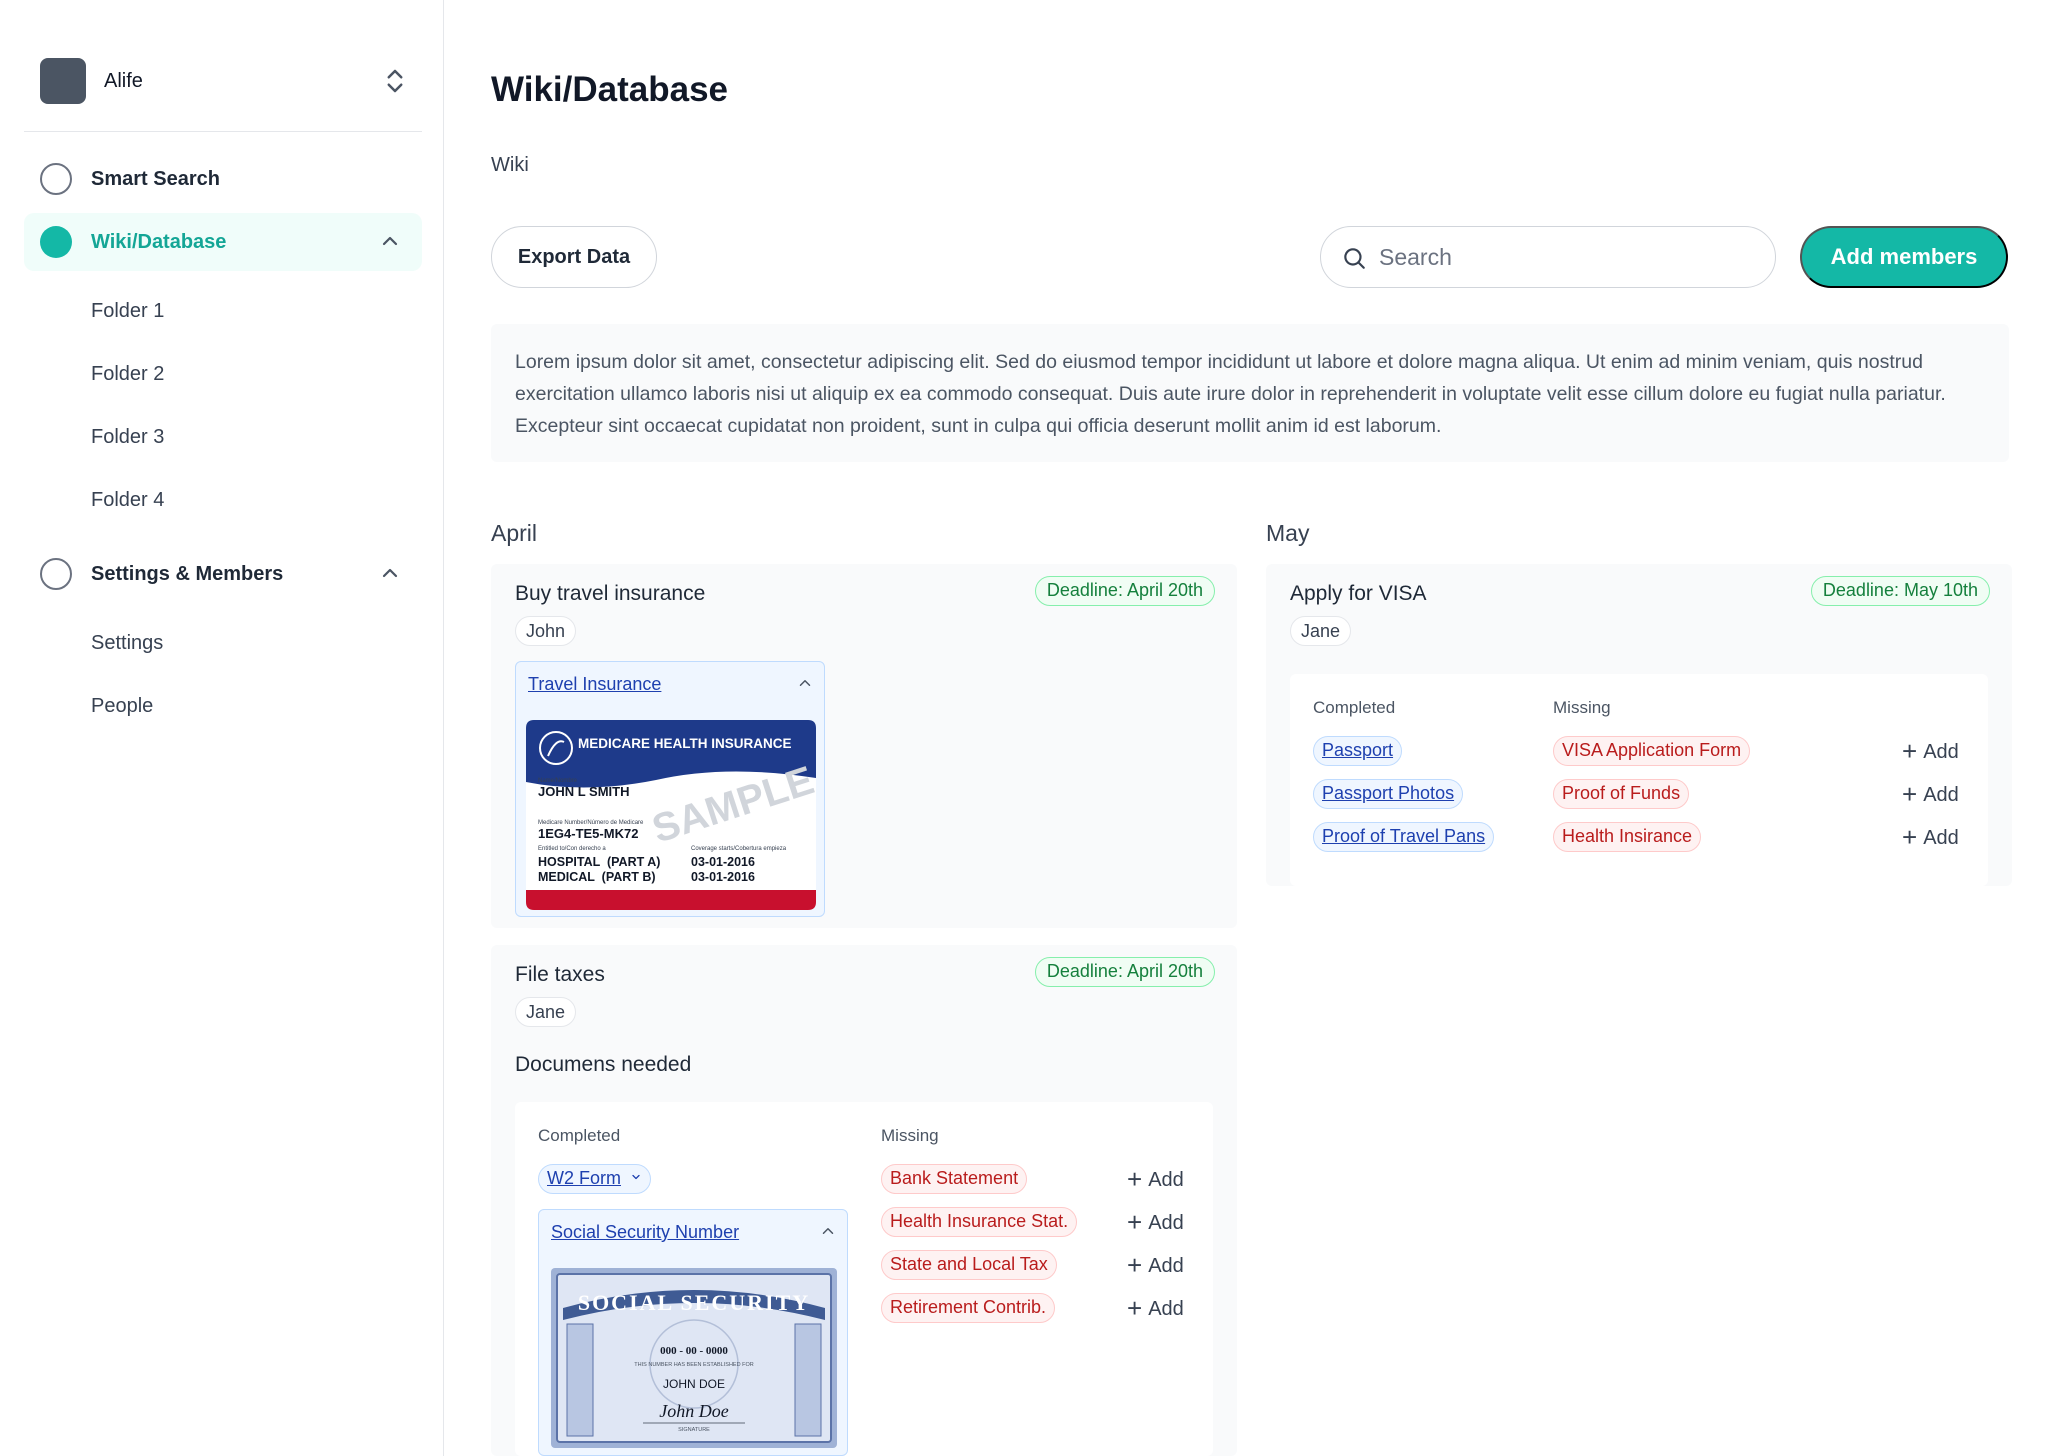 Image resolution: width=2048 pixels, height=1456 pixels. What do you see at coordinates (560, 974) in the screenshot?
I see `task-title: File taxes` at bounding box center [560, 974].